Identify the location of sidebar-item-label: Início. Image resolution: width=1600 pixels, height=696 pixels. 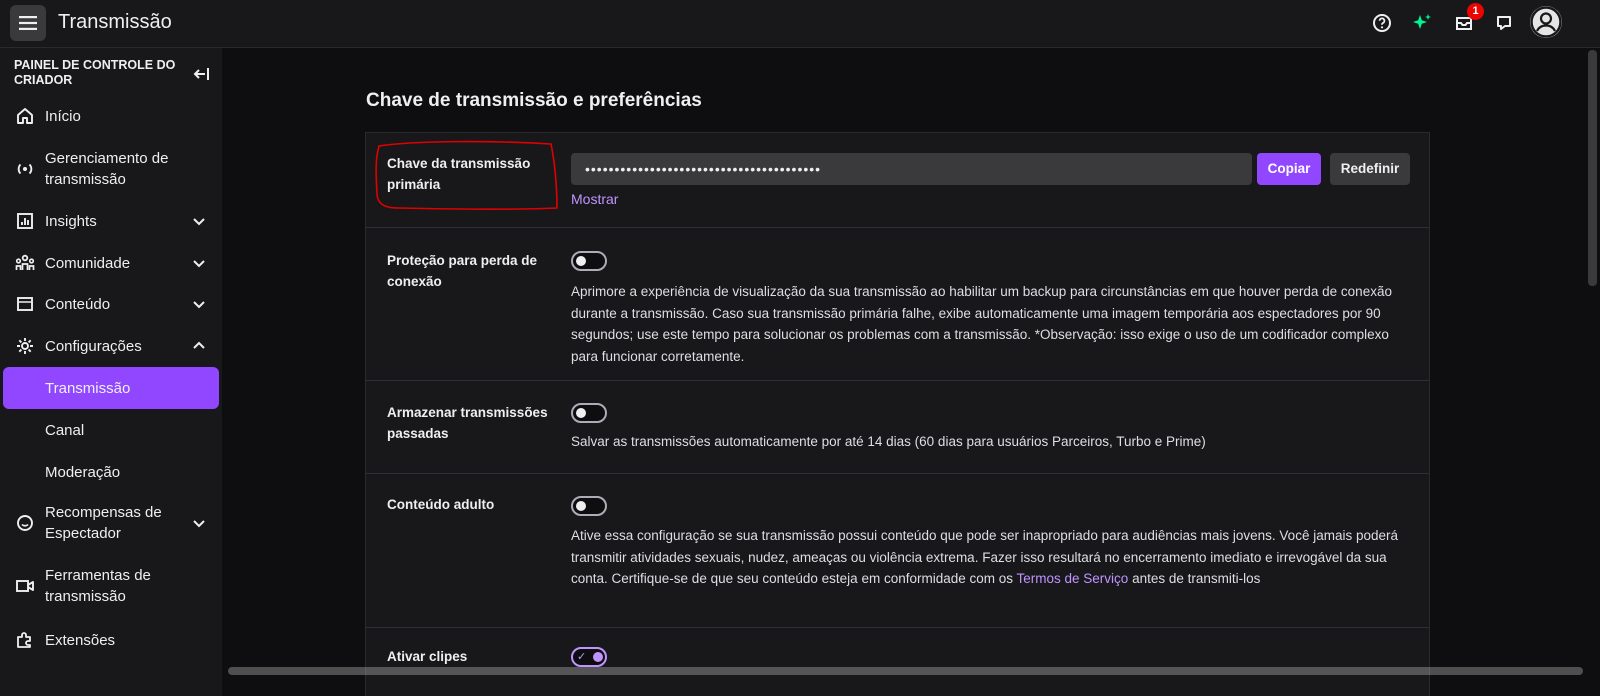
(63, 116).